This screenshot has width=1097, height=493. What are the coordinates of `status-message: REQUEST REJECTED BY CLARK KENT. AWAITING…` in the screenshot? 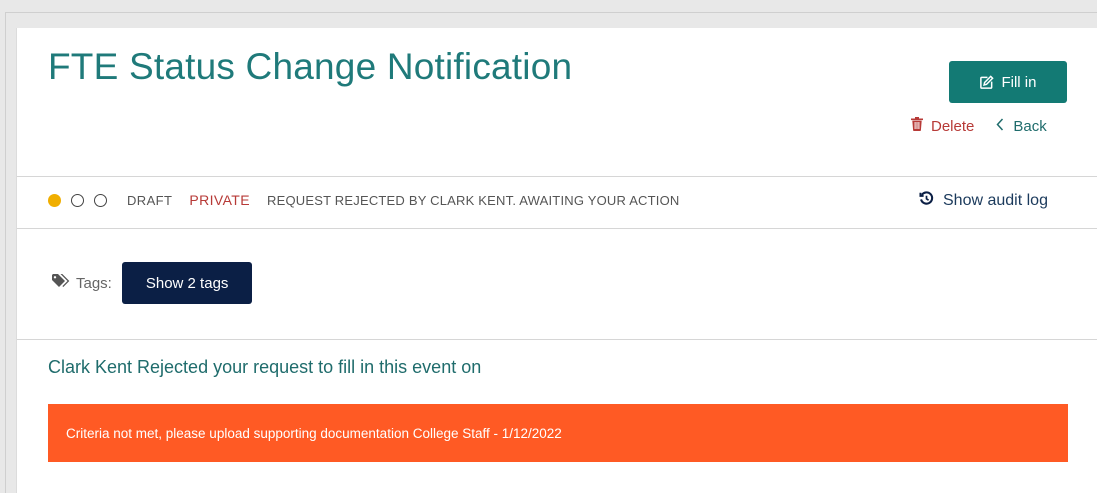 It's located at (473, 200).